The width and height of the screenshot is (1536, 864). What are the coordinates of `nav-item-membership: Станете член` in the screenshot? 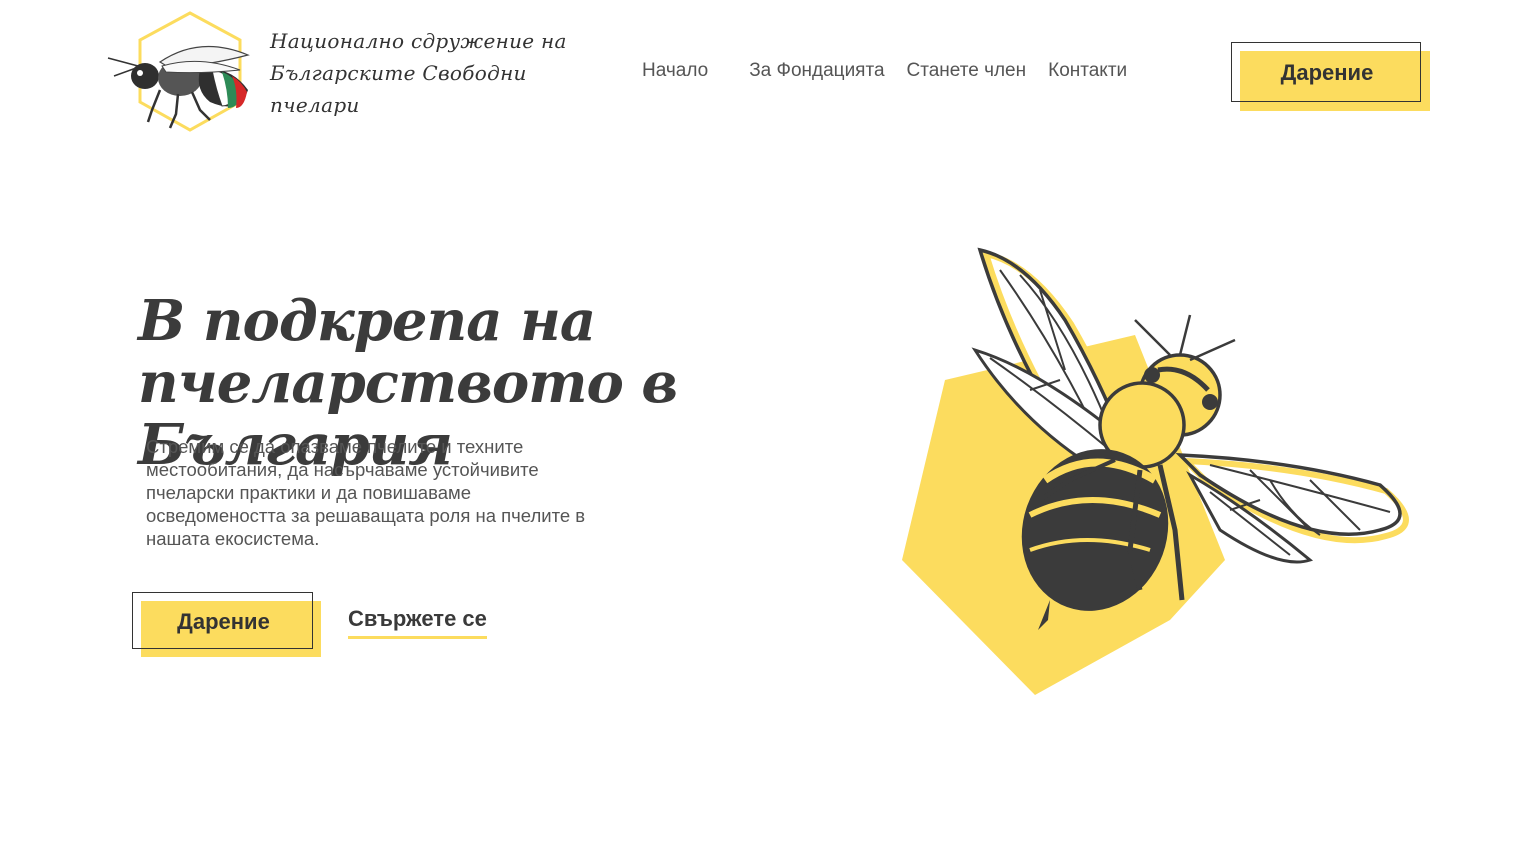 It's located at (967, 71).